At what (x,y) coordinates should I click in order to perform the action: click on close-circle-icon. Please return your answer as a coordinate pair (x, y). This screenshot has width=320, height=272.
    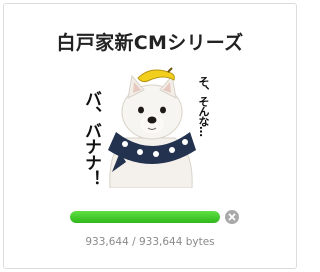
    Looking at the image, I should click on (232, 217).